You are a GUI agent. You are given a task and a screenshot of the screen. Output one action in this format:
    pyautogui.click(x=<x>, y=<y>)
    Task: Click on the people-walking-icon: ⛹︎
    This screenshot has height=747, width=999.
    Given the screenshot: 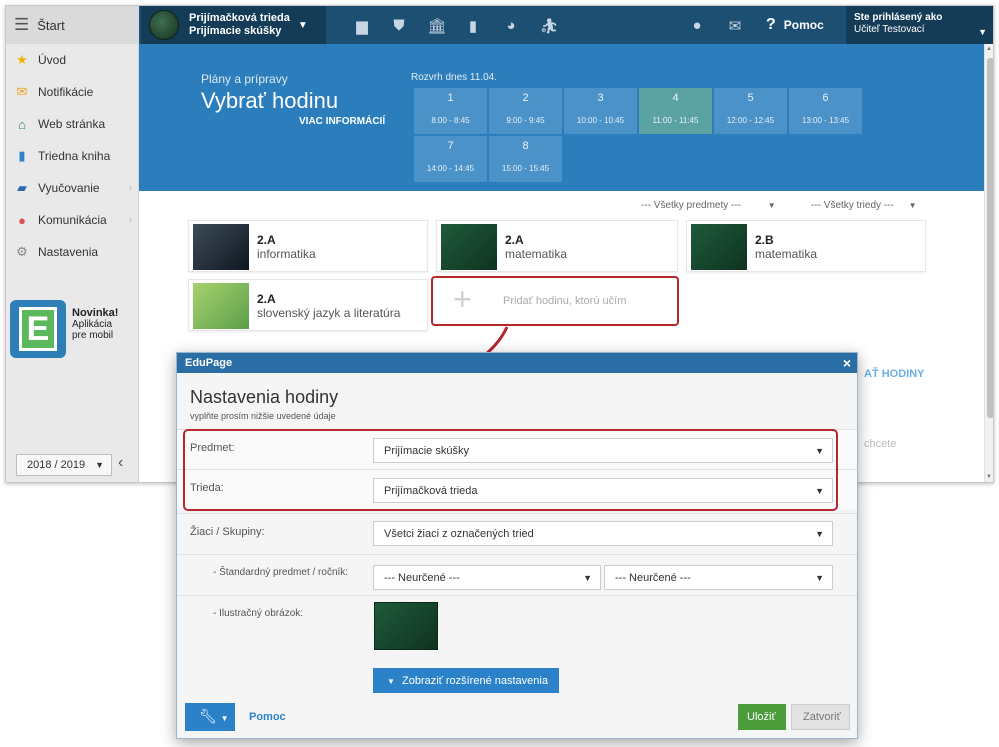 What is the action you would take?
    pyautogui.click(x=549, y=26)
    